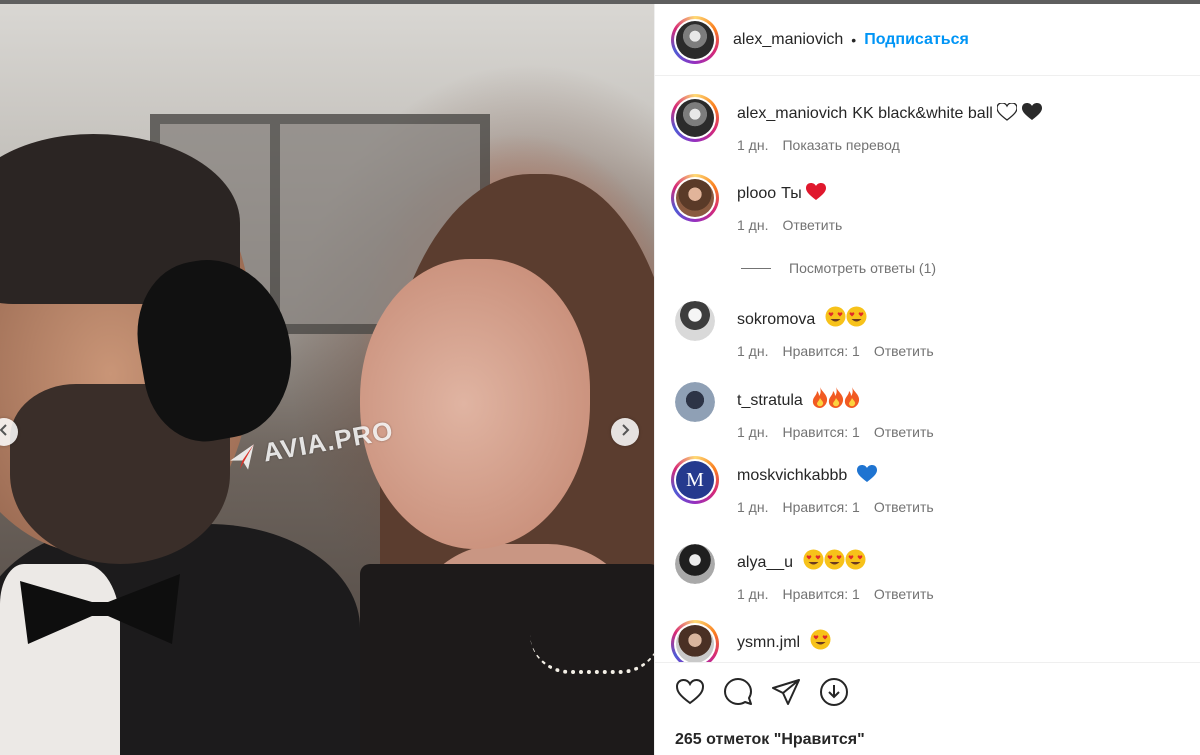 The height and width of the screenshot is (755, 1200). I want to click on necklace, so click(592, 654).